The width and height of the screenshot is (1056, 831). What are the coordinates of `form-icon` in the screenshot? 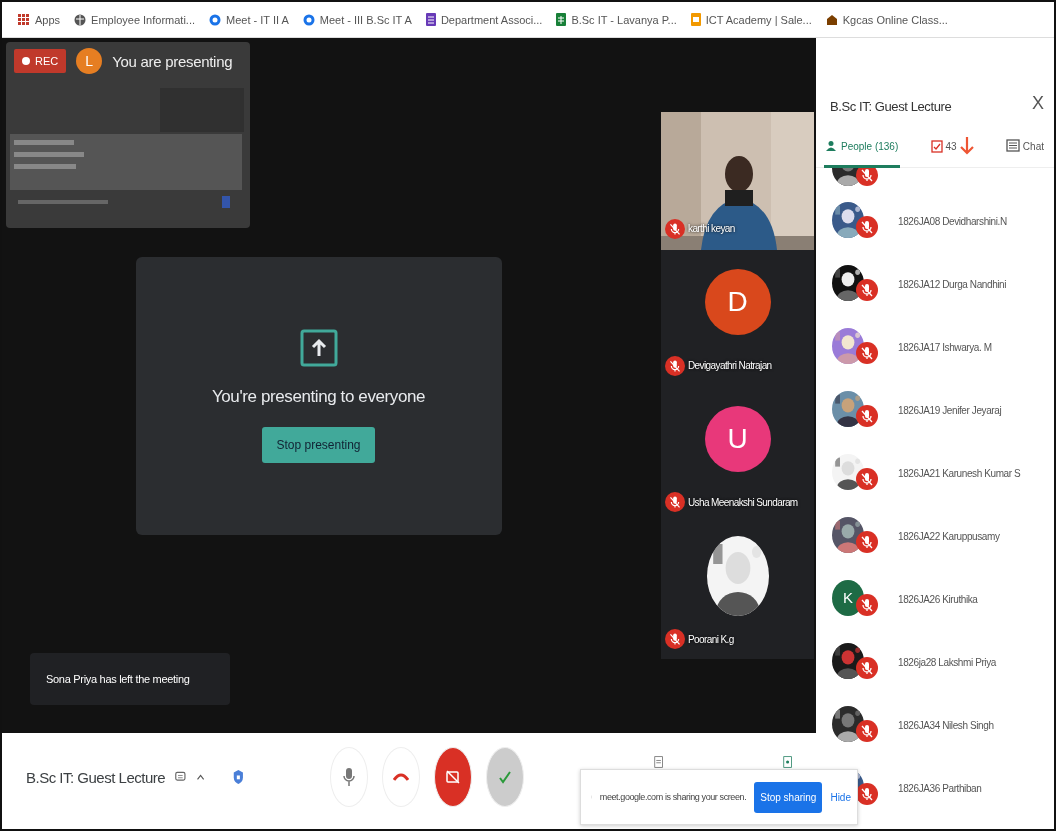 It's located at (430, 19).